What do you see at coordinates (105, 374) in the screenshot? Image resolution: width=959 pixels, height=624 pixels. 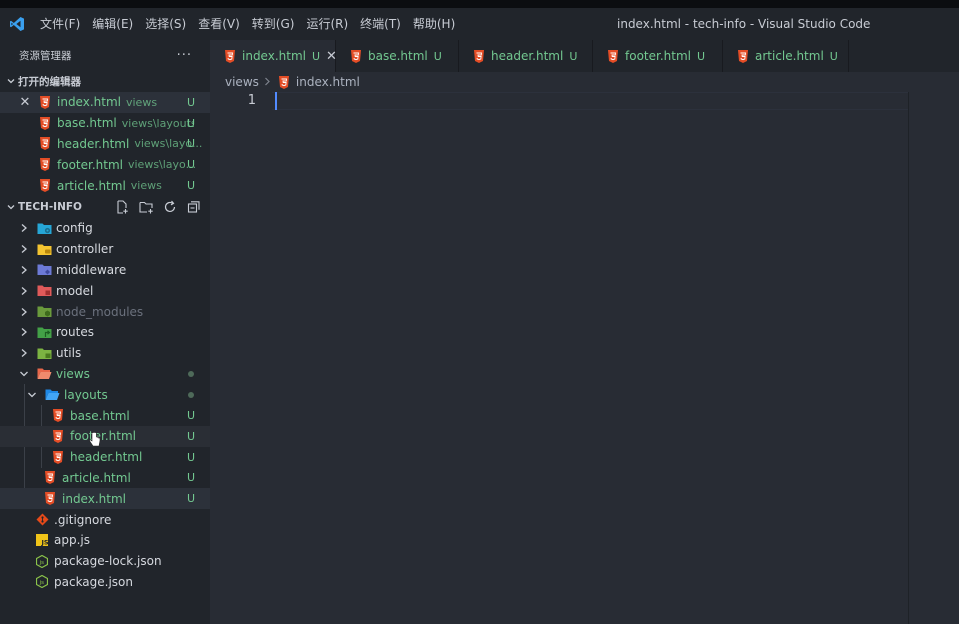 I see `tree-folder-views: views` at bounding box center [105, 374].